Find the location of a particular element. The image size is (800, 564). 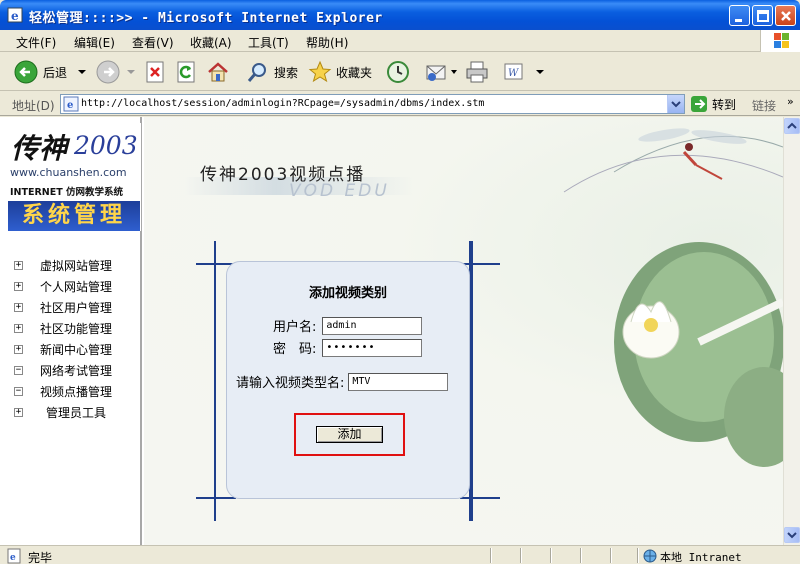

sidebar-item-community-users: + 社区用户管理 is located at coordinates (63, 307).